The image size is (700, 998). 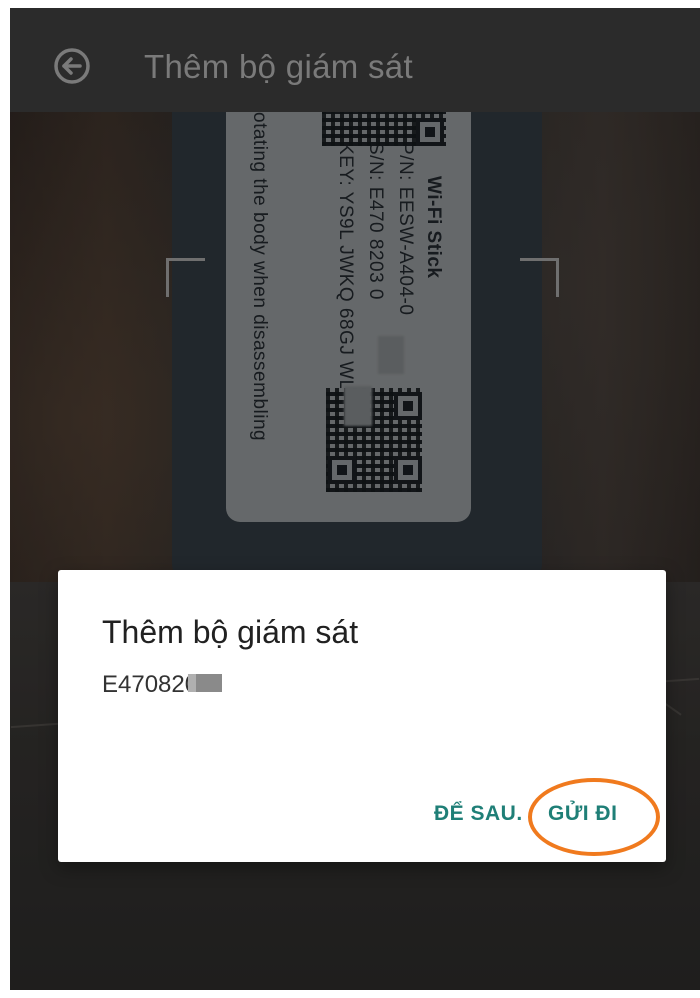 I want to click on serial-number-text: E470820, so click(x=150, y=684).